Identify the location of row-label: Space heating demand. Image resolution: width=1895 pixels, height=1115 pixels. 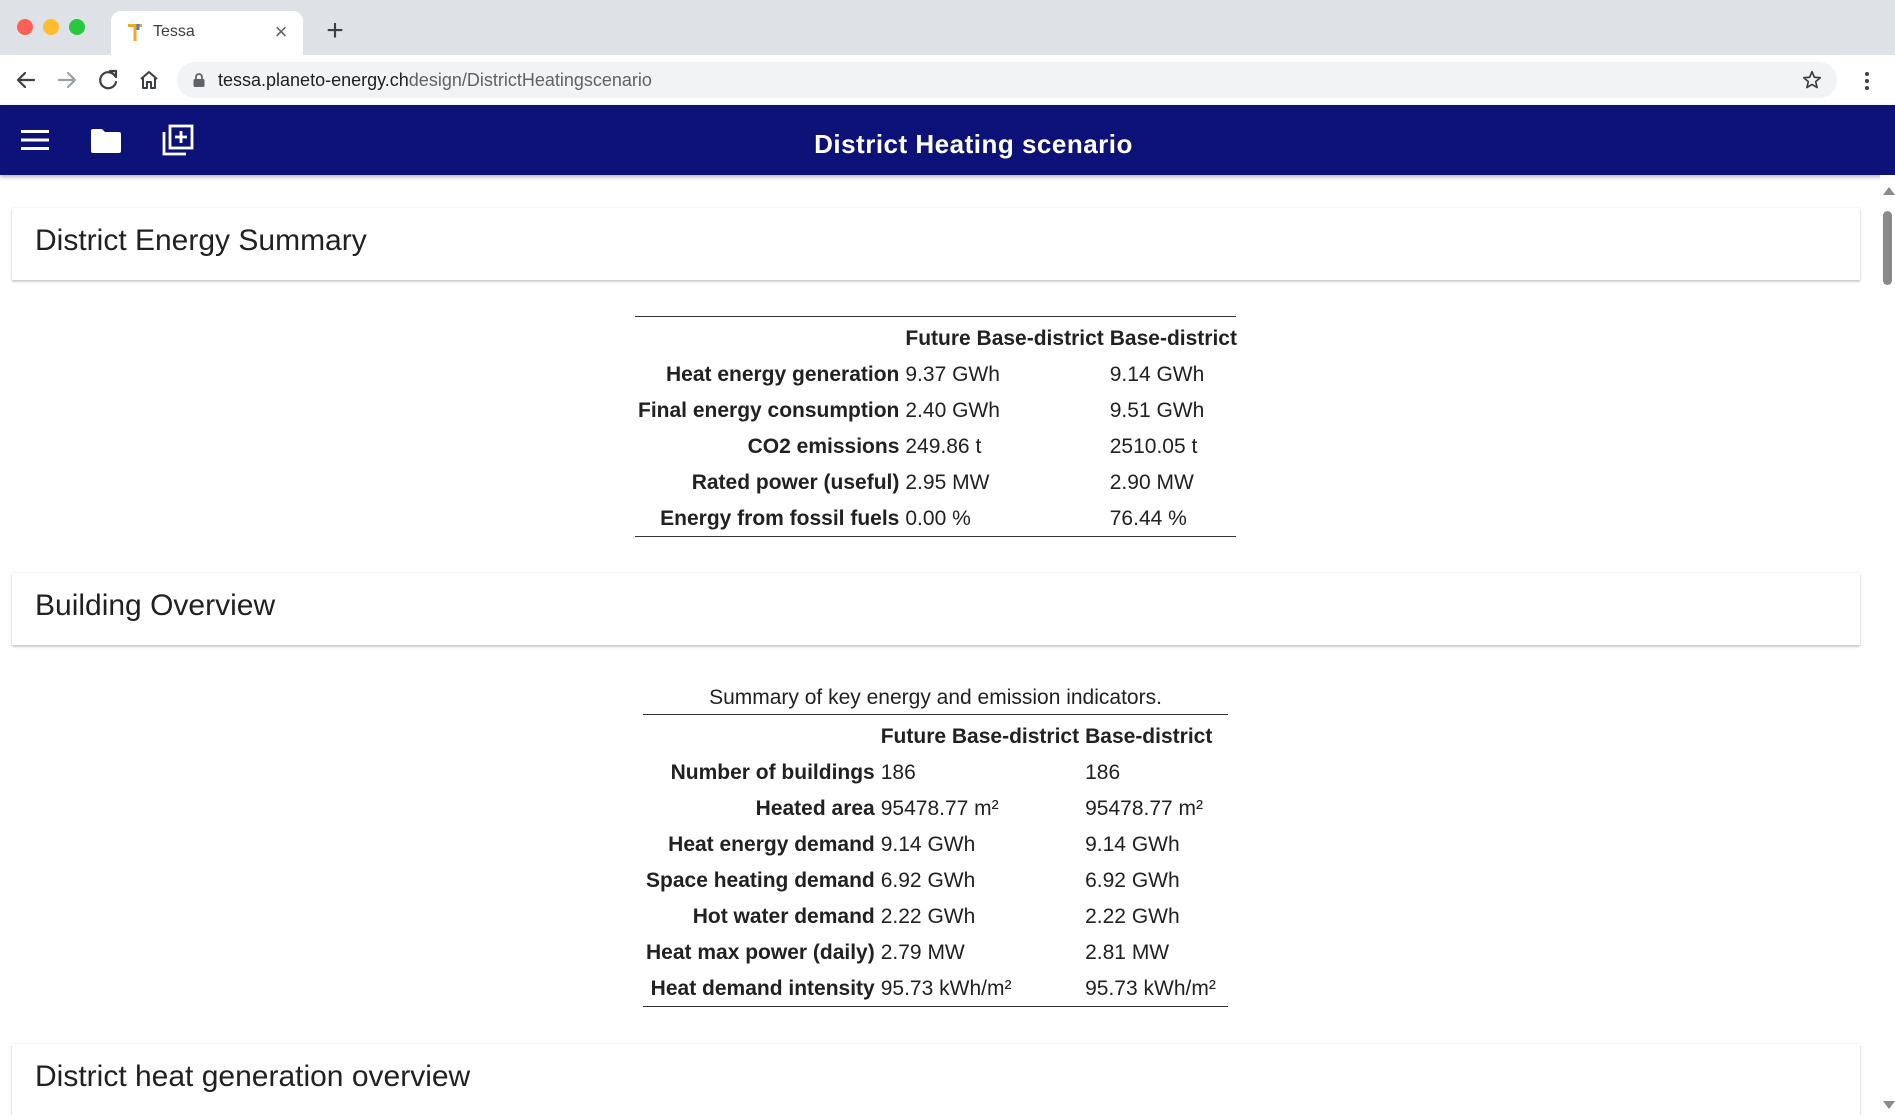
(760, 880).